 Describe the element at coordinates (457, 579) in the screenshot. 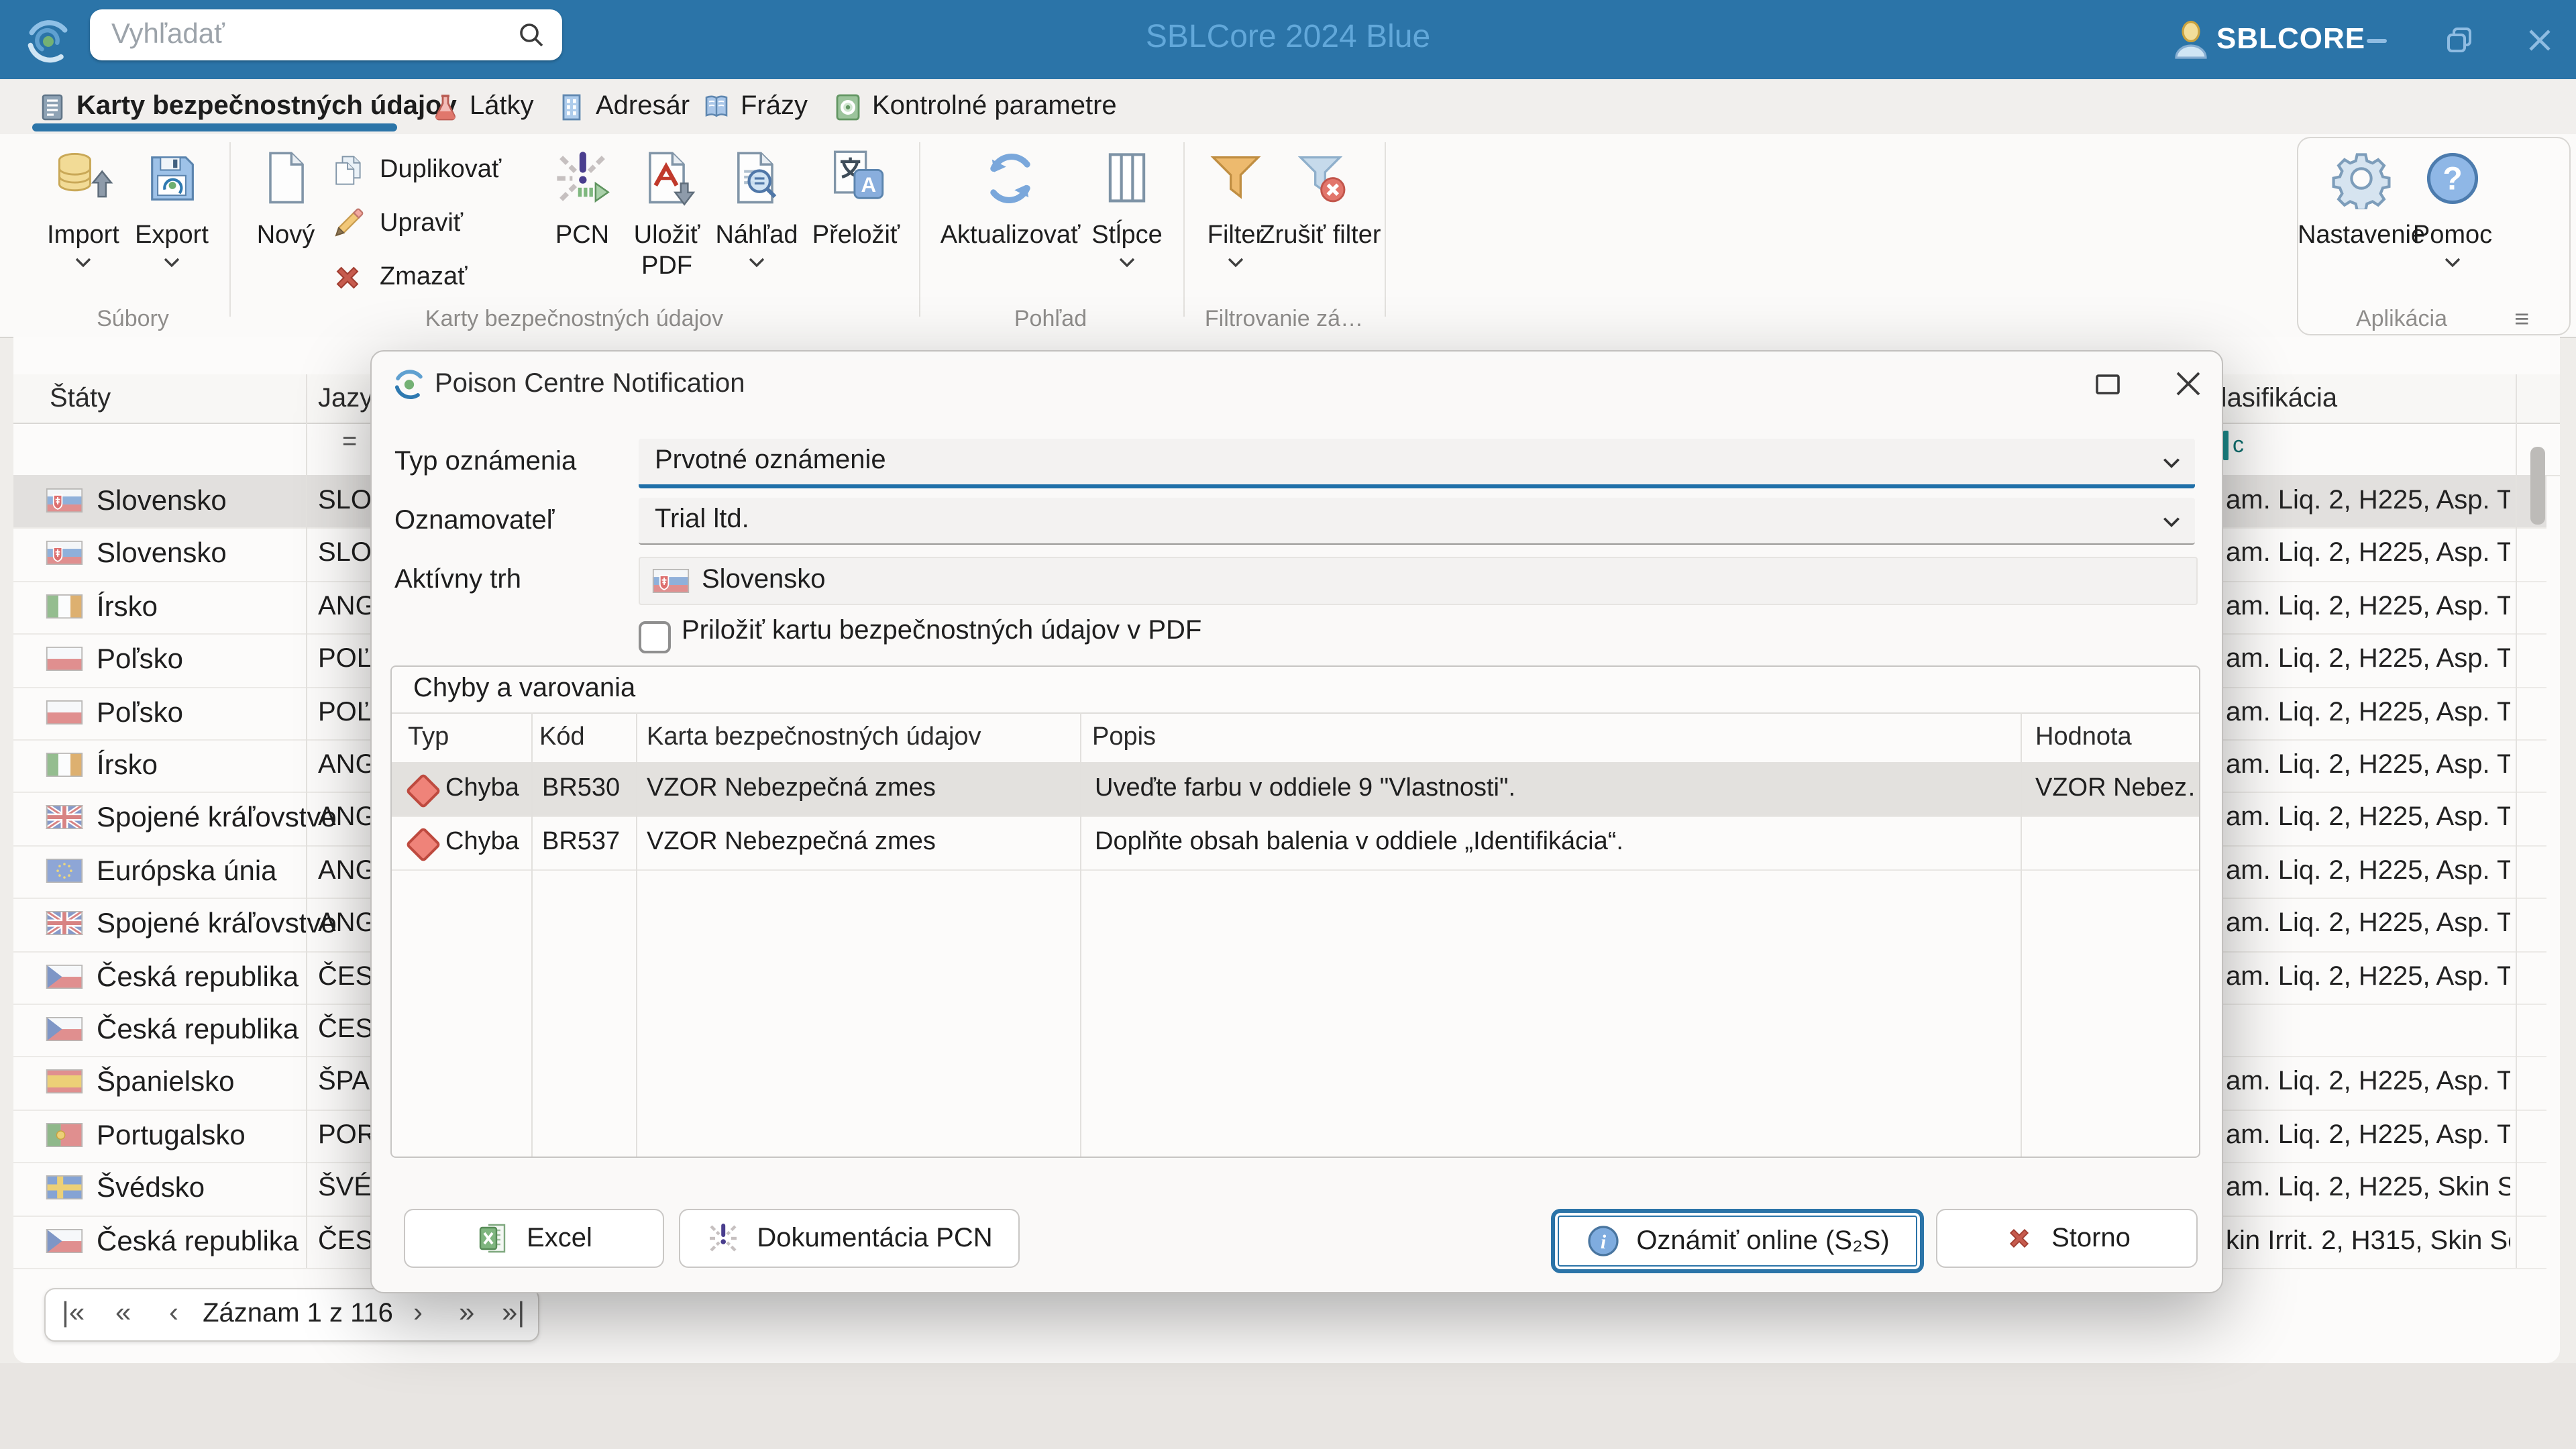

I see `field-label-aktivny-trh: Aktívny trh` at that location.